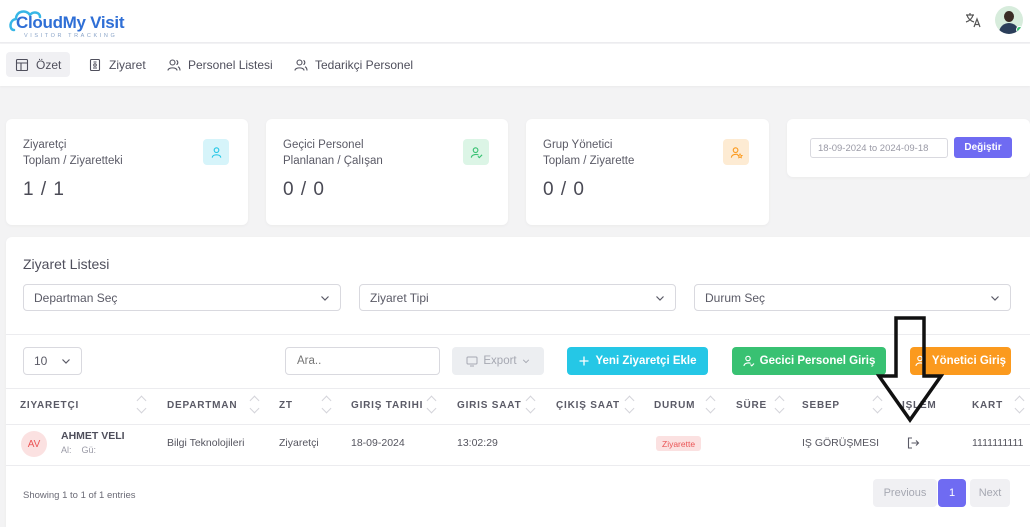 The width and height of the screenshot is (1030, 527). What do you see at coordinates (286, 405) in the screenshot?
I see `col-header-type: ZT` at bounding box center [286, 405].